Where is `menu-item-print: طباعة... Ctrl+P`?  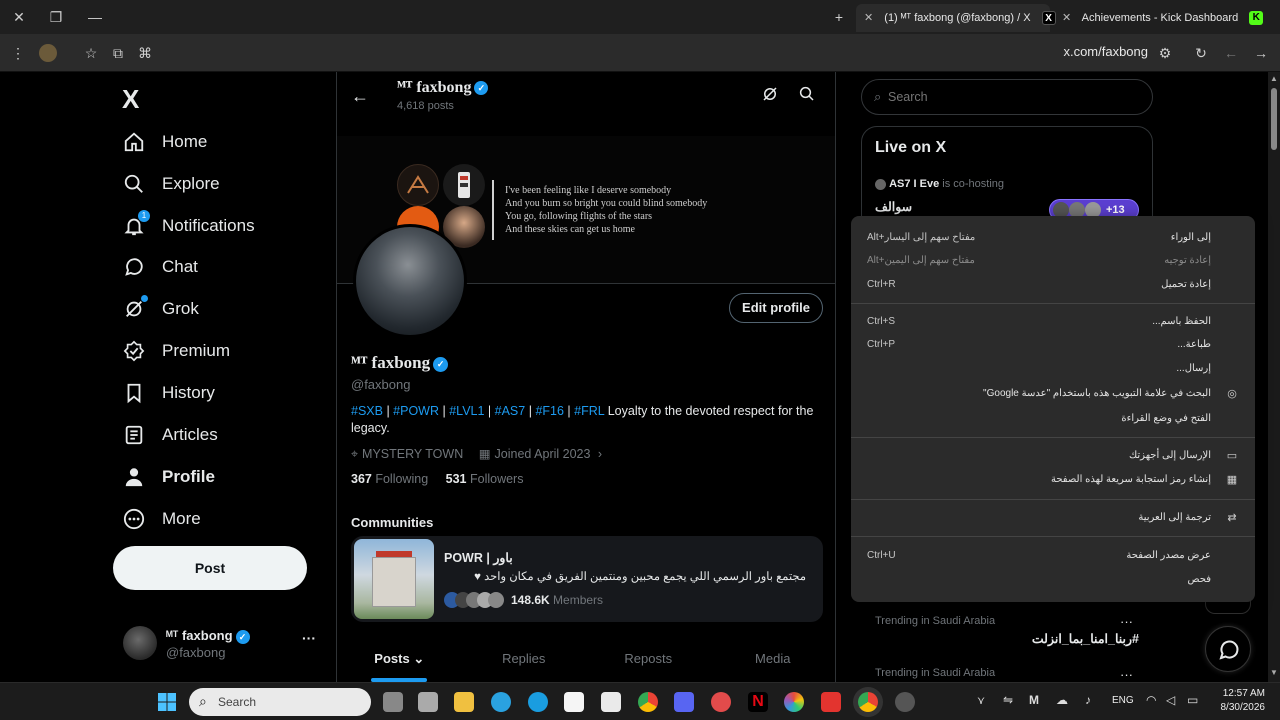
menu-item-print: طباعة... Ctrl+P is located at coordinates (1053, 345).